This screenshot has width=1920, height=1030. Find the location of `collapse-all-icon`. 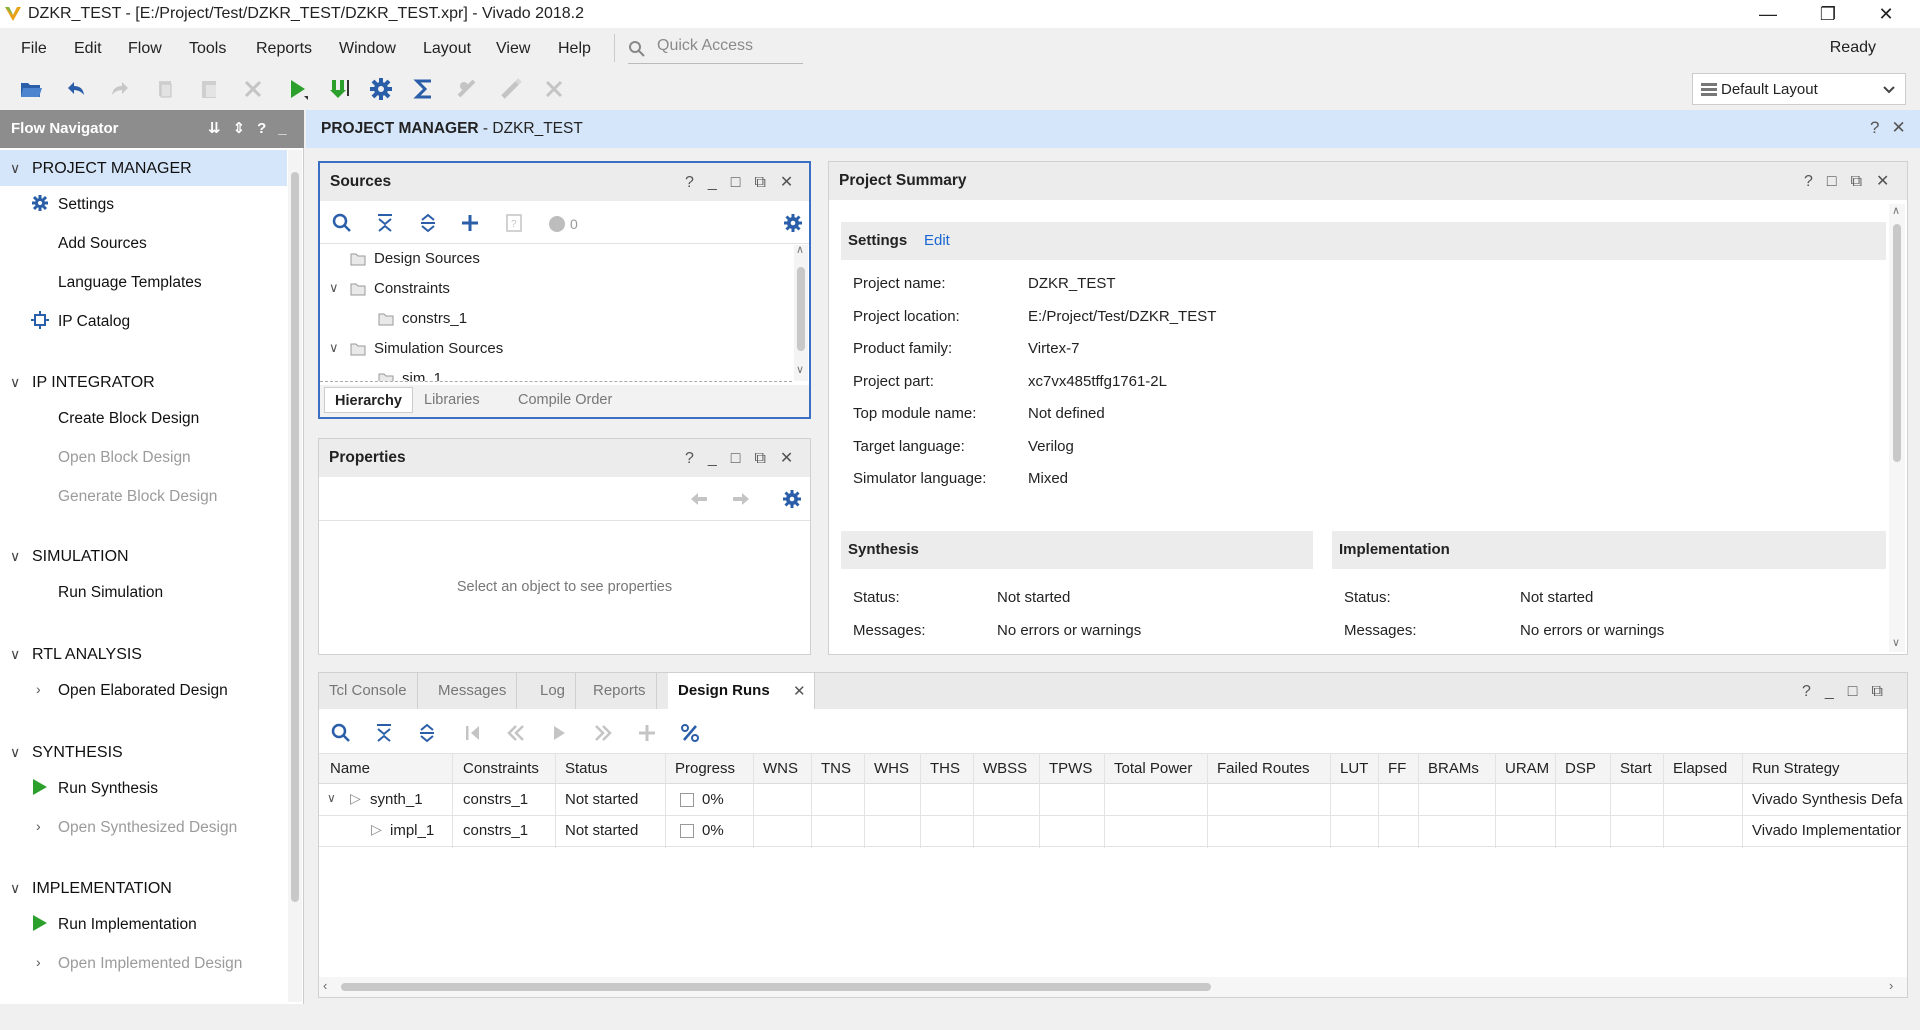

collapse-all-icon is located at coordinates (384, 733).